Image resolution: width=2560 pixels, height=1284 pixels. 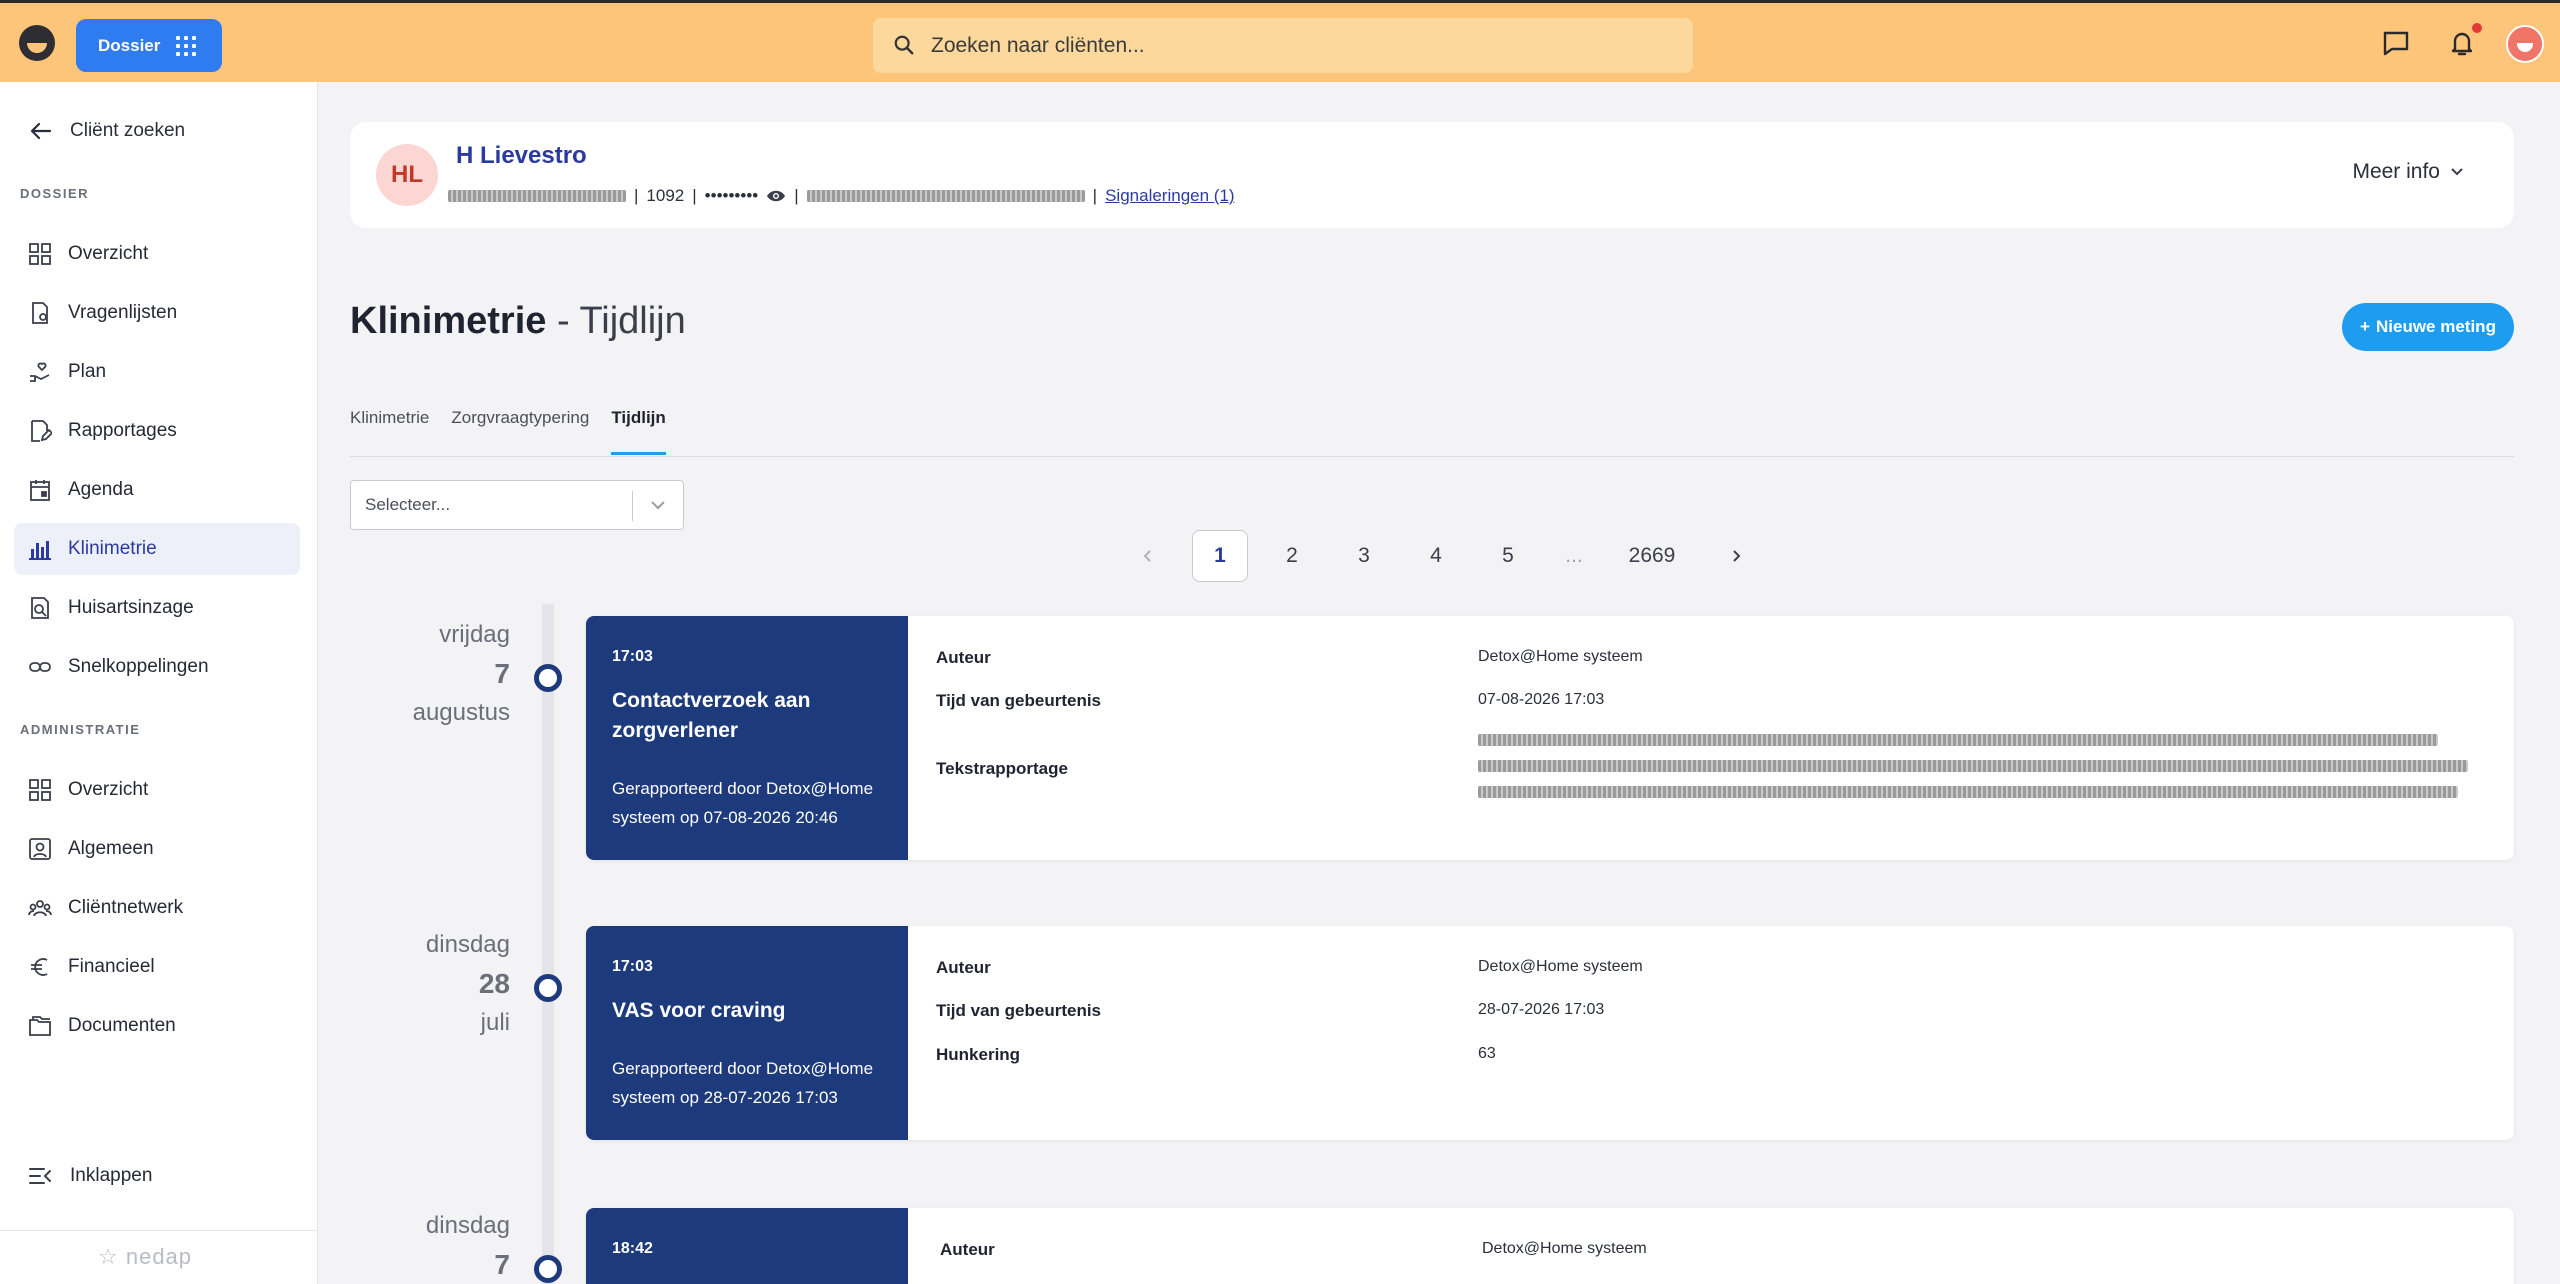 I want to click on search-icon, so click(x=904, y=45).